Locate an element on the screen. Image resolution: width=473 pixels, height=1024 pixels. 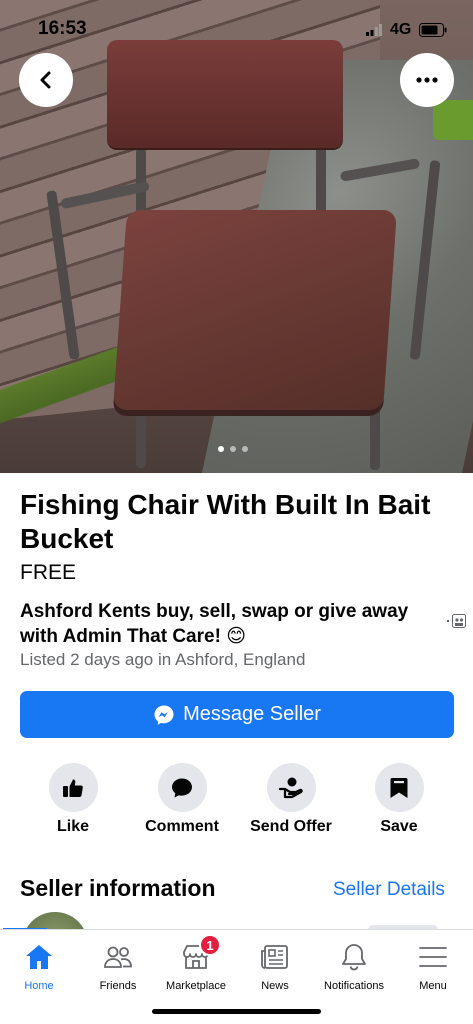
comment-circle is located at coordinates (182, 787).